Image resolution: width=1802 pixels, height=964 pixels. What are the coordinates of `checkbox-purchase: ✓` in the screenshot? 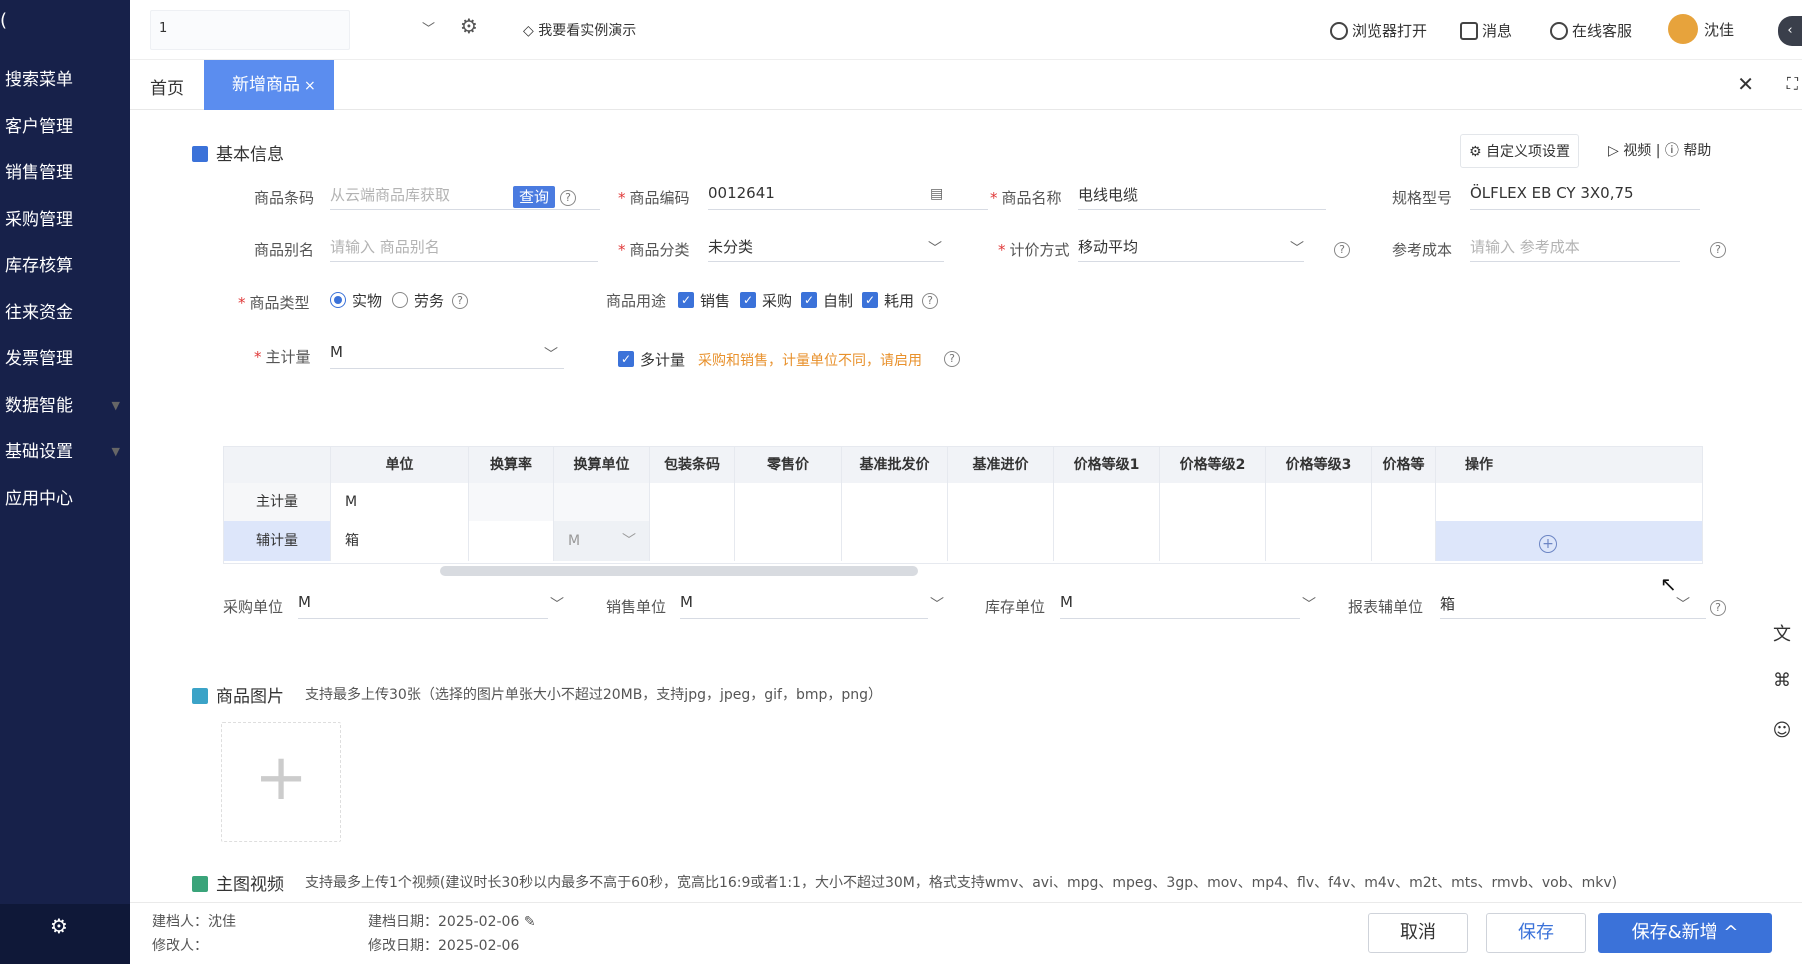 It's located at (748, 300).